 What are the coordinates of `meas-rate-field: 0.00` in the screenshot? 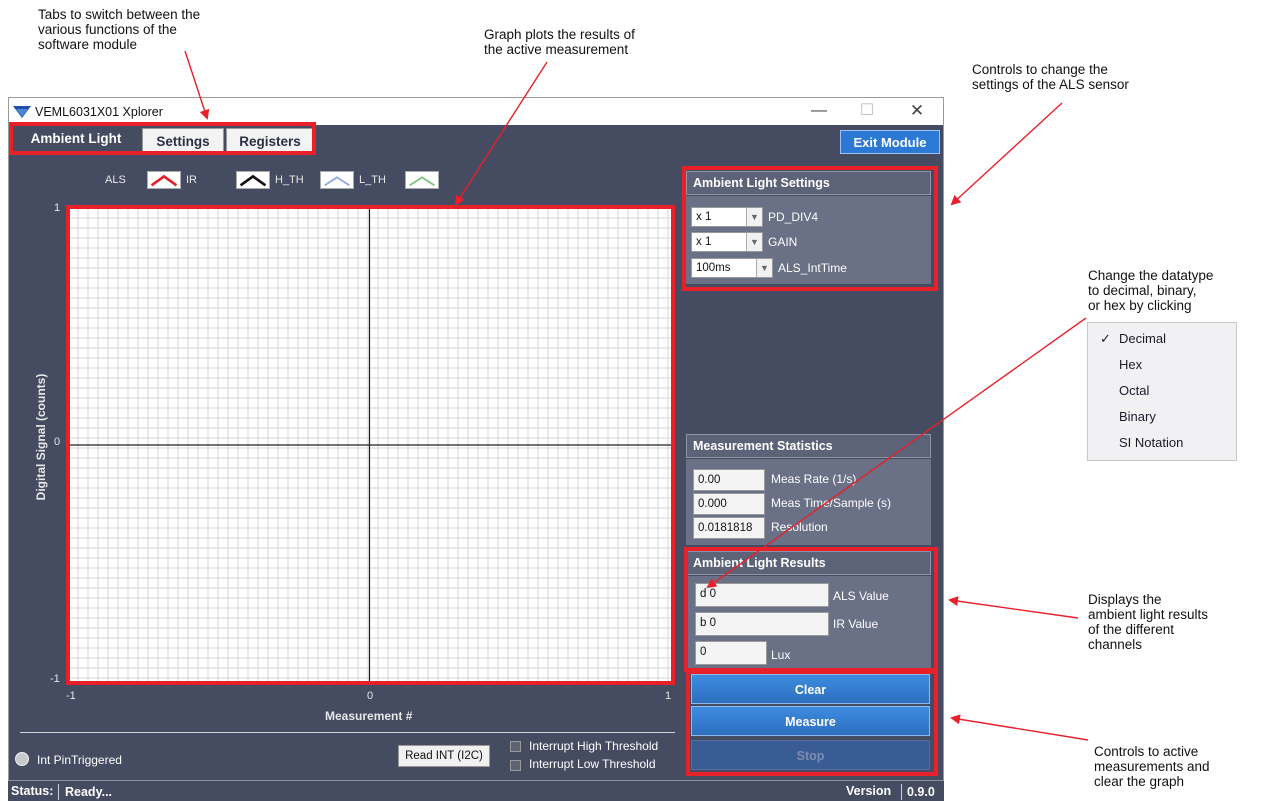 It's located at (729, 480).